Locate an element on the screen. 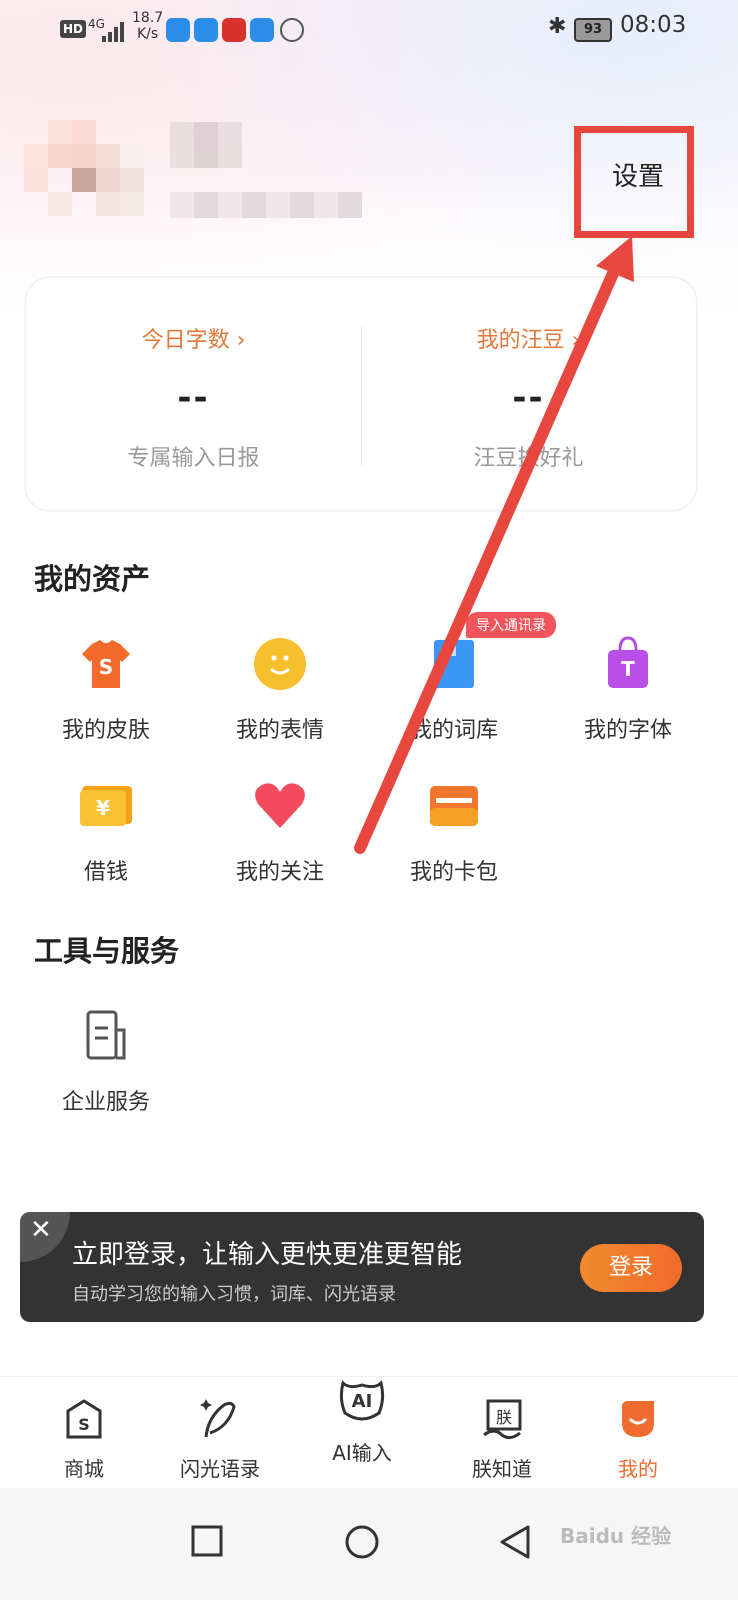 This screenshot has width=738, height=1600. back-icon is located at coordinates (515, 1542).